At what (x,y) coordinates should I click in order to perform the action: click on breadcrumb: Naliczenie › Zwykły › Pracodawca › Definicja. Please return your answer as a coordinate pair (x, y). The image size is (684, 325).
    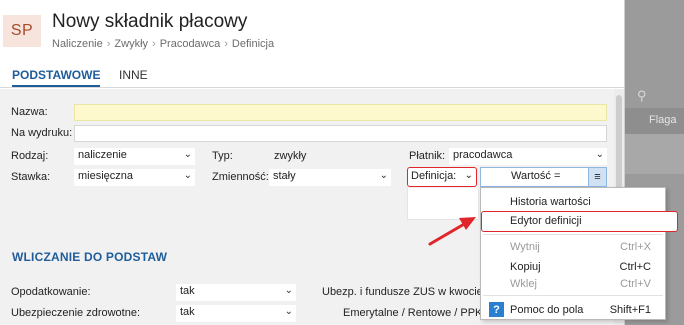
    Looking at the image, I should click on (163, 44).